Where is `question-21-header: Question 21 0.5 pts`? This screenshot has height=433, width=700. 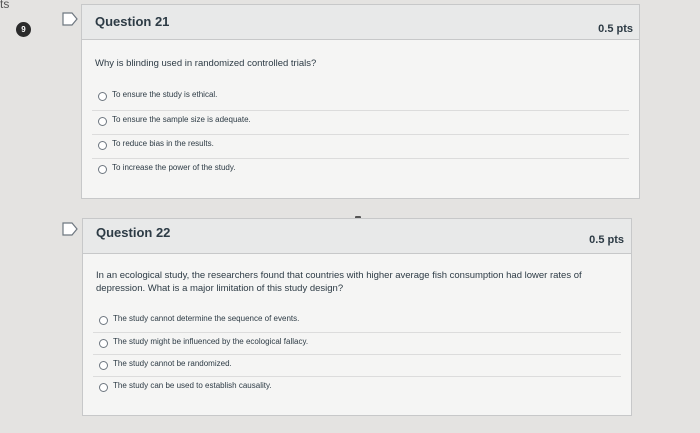
question-21-header: Question 21 0.5 pts is located at coordinates (360, 22).